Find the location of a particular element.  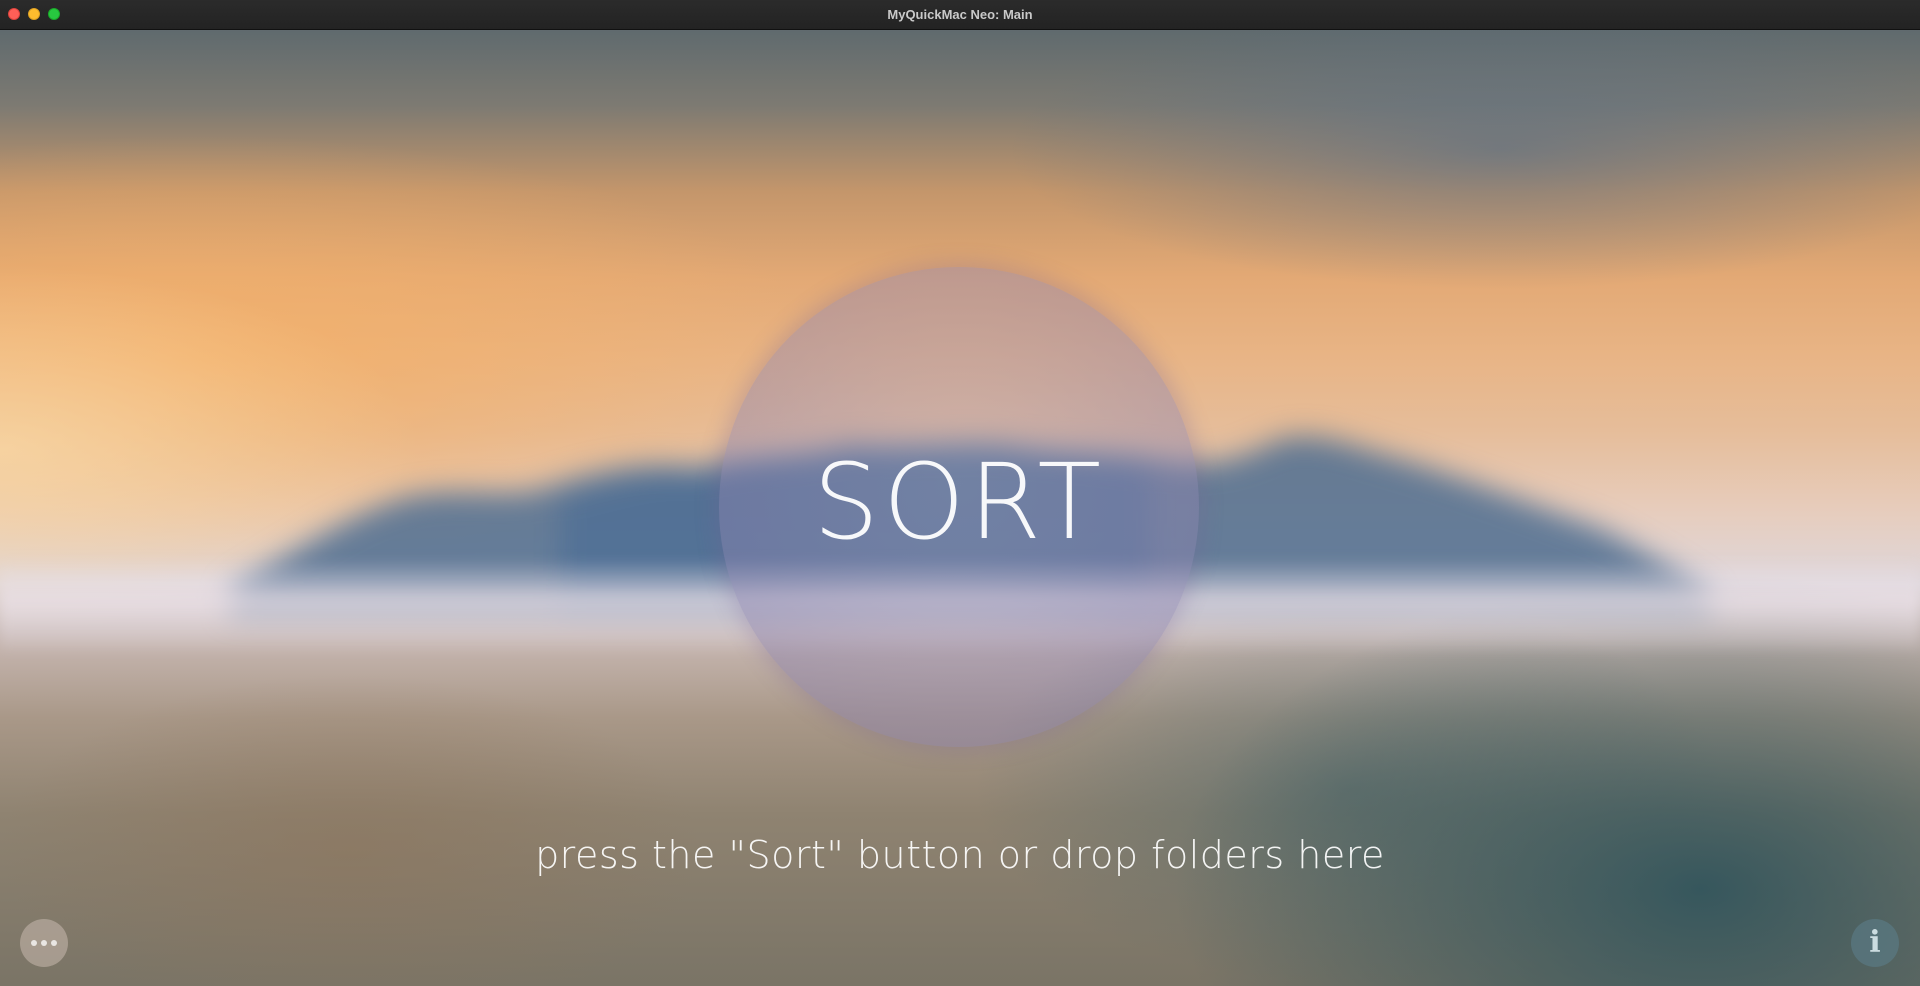

sort-button-label: SORT is located at coordinates (959, 502).